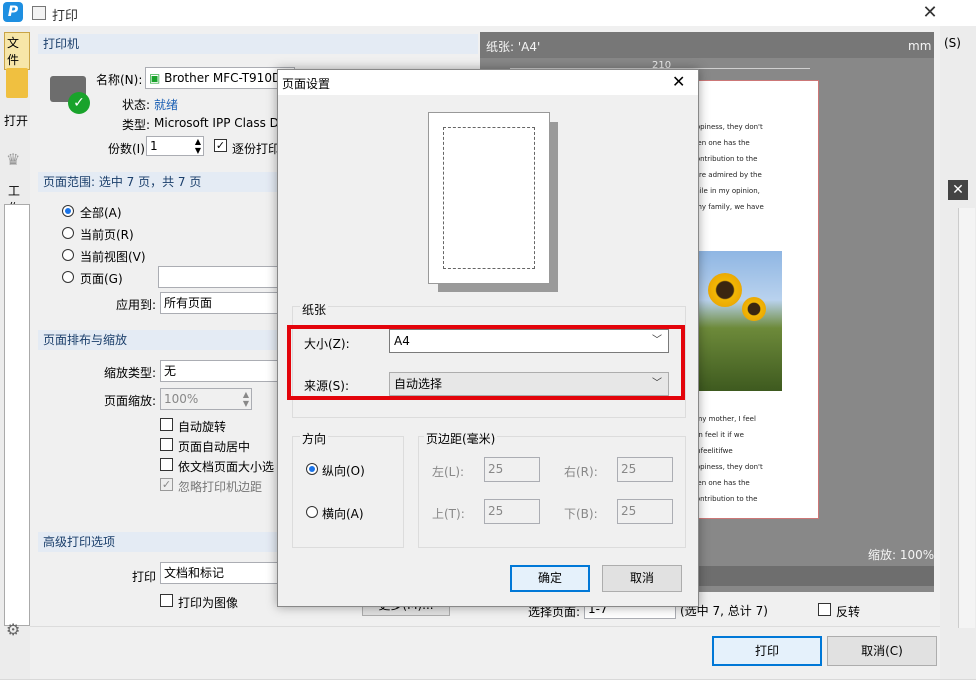 The width and height of the screenshot is (976, 680). Describe the element at coordinates (219, 123) in the screenshot. I see `printer-type-value: Microsoft IPP Class Dr` at that location.